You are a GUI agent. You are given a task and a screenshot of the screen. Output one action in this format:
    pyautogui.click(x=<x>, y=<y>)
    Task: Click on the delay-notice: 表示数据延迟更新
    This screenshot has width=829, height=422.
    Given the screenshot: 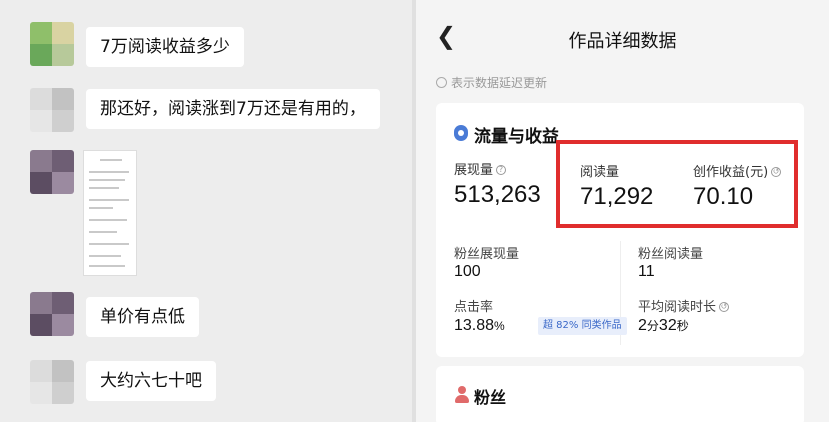 What is the action you would take?
    pyautogui.click(x=491, y=82)
    